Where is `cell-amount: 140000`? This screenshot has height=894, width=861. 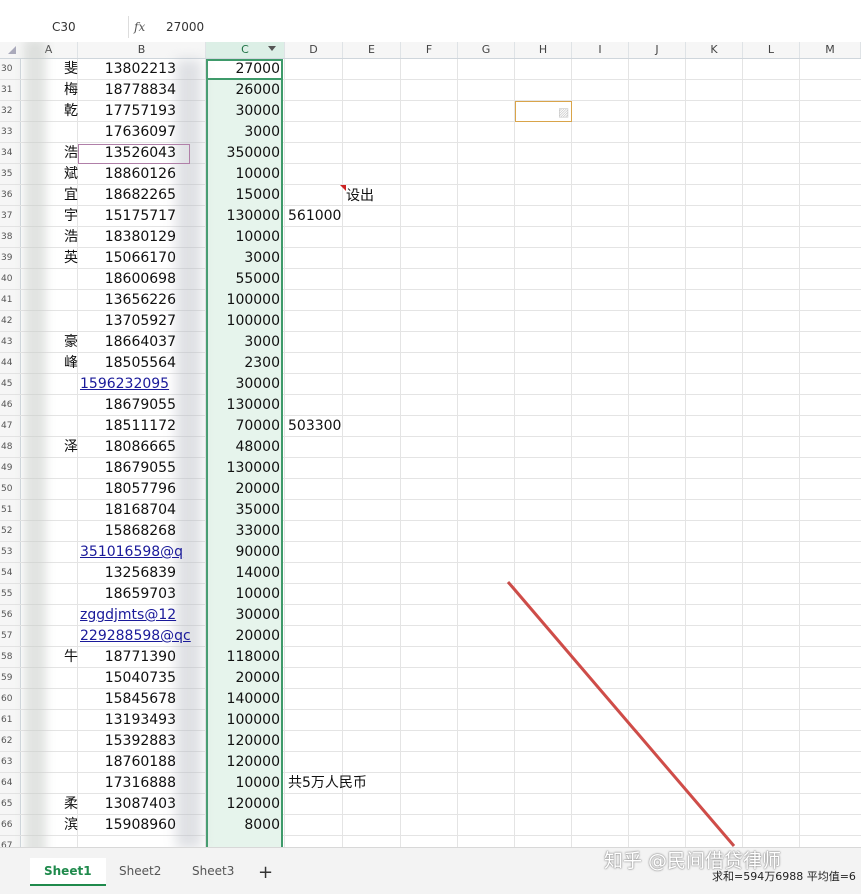 cell-amount: 140000 is located at coordinates (245, 699).